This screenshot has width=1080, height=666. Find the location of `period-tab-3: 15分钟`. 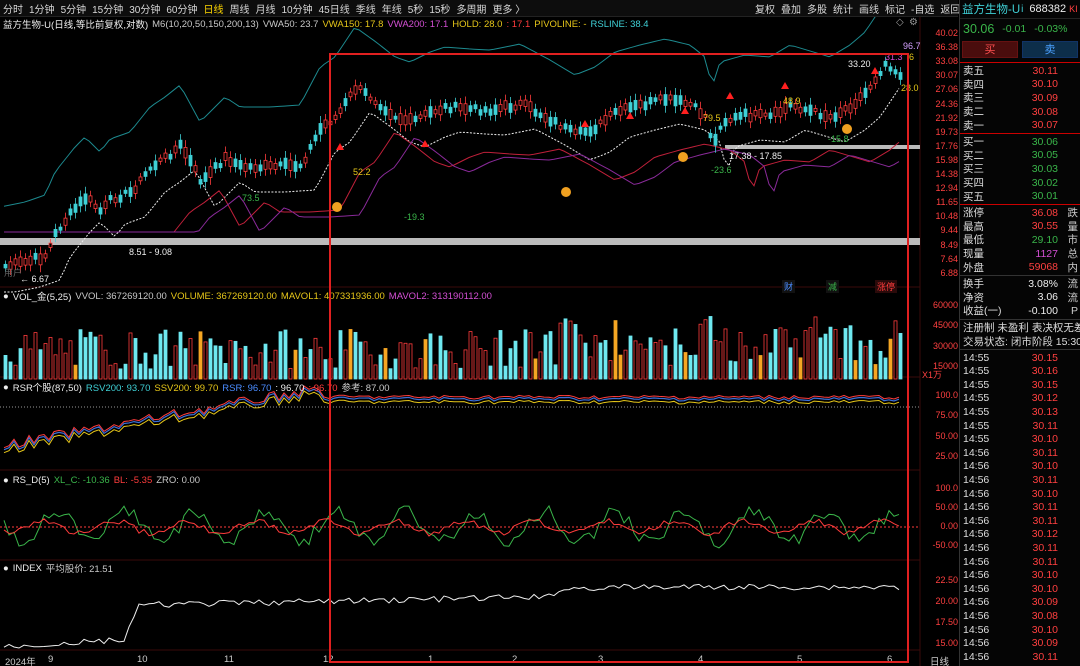

period-tab-3: 15分钟 is located at coordinates (107, 8).